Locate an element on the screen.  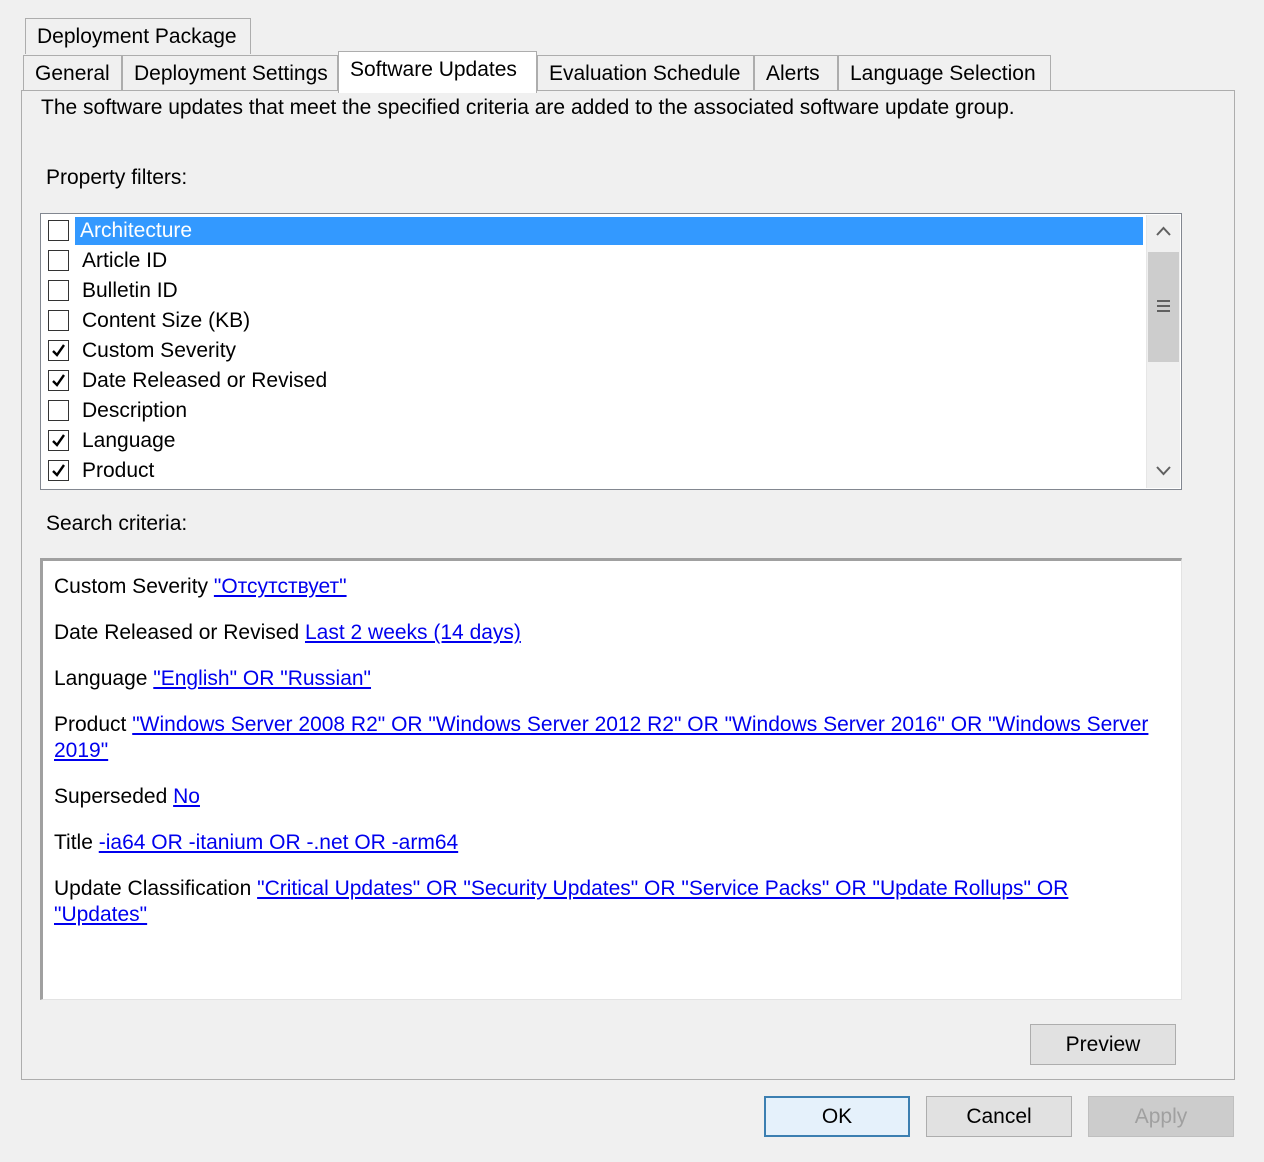
filter-architecture: Architecture is located at coordinates (592, 231).